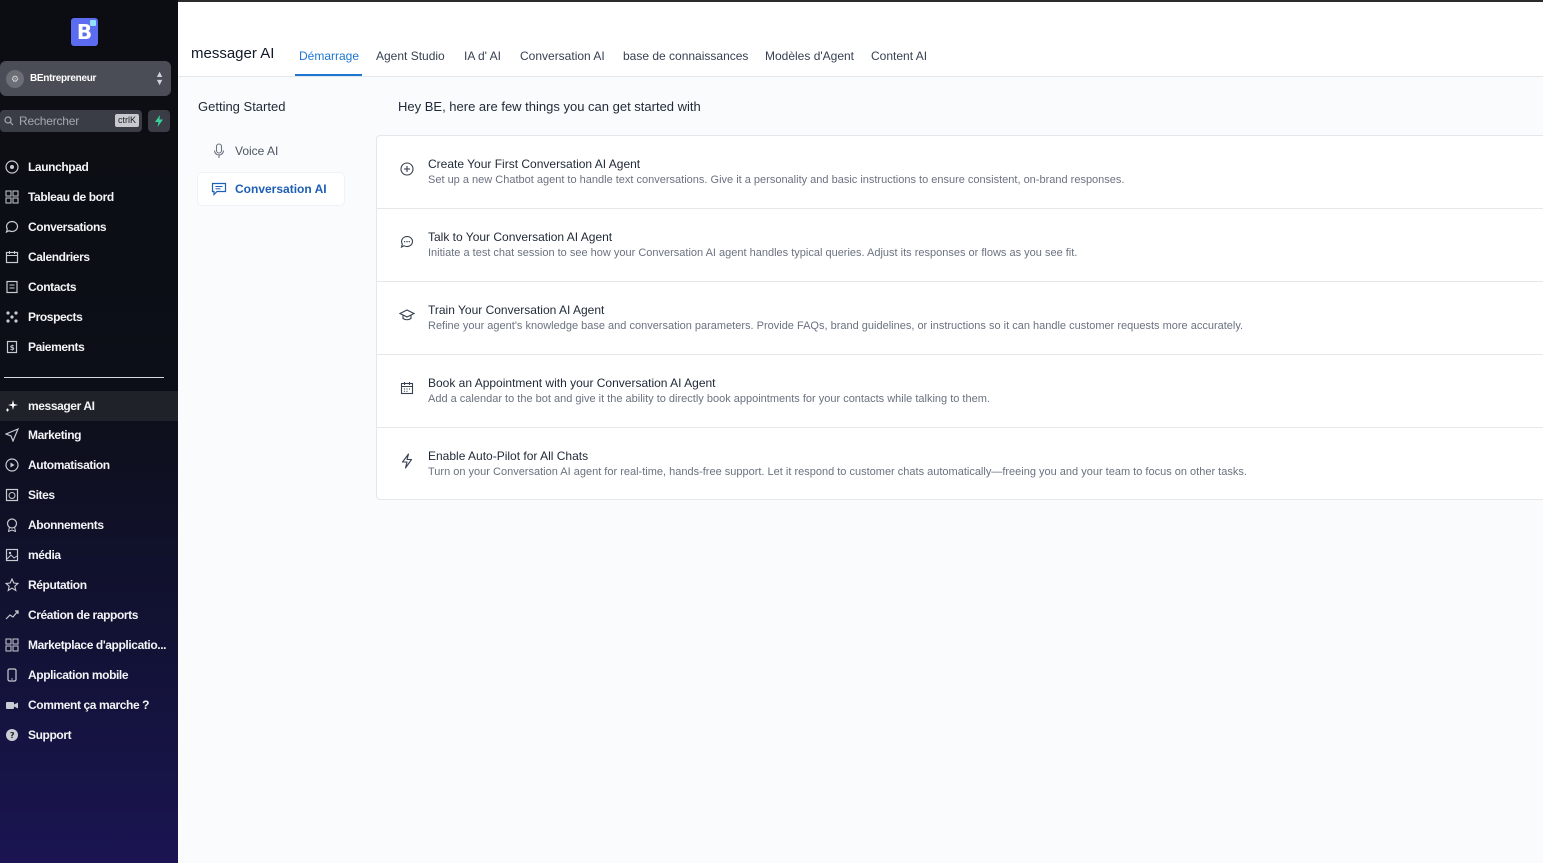 This screenshot has width=1543, height=863. I want to click on sidebar-item-label: Abonnements, so click(66, 525).